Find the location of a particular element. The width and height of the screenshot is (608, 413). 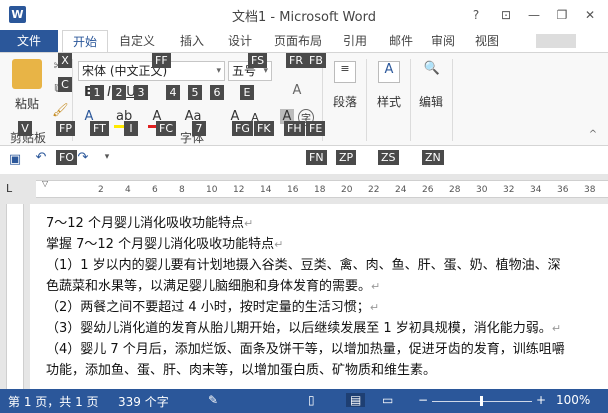

tab-stop-selector: L is located at coordinates (14, 189).